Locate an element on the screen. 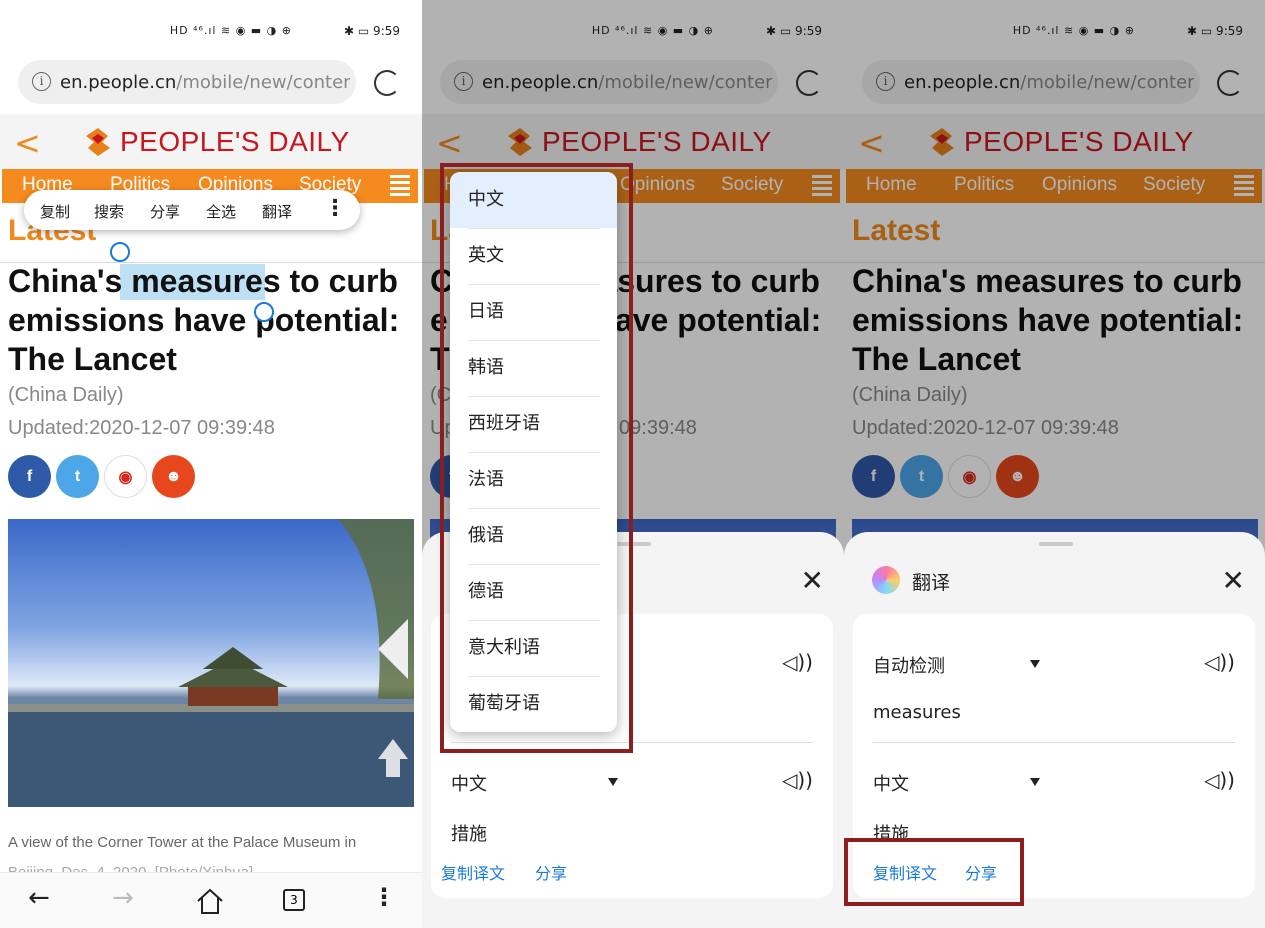  source-caret-icon is located at coordinates (1035, 664).